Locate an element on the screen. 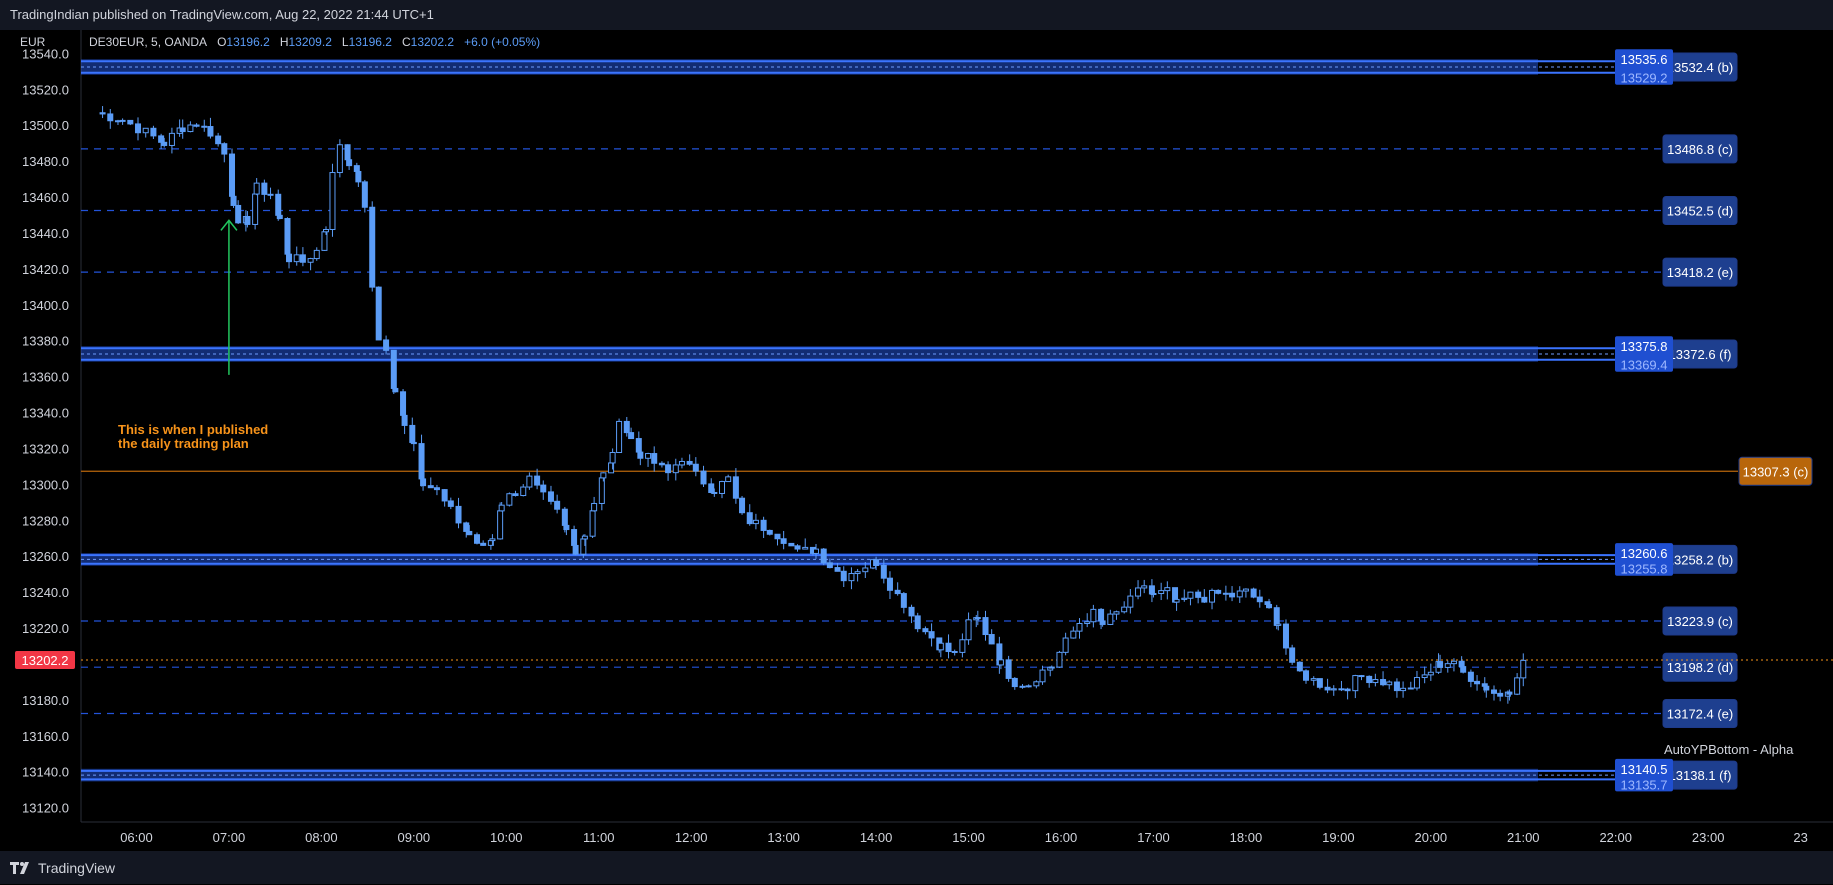 The width and height of the screenshot is (1833, 885). legend-high-value: 13209.2 is located at coordinates (310, 42).